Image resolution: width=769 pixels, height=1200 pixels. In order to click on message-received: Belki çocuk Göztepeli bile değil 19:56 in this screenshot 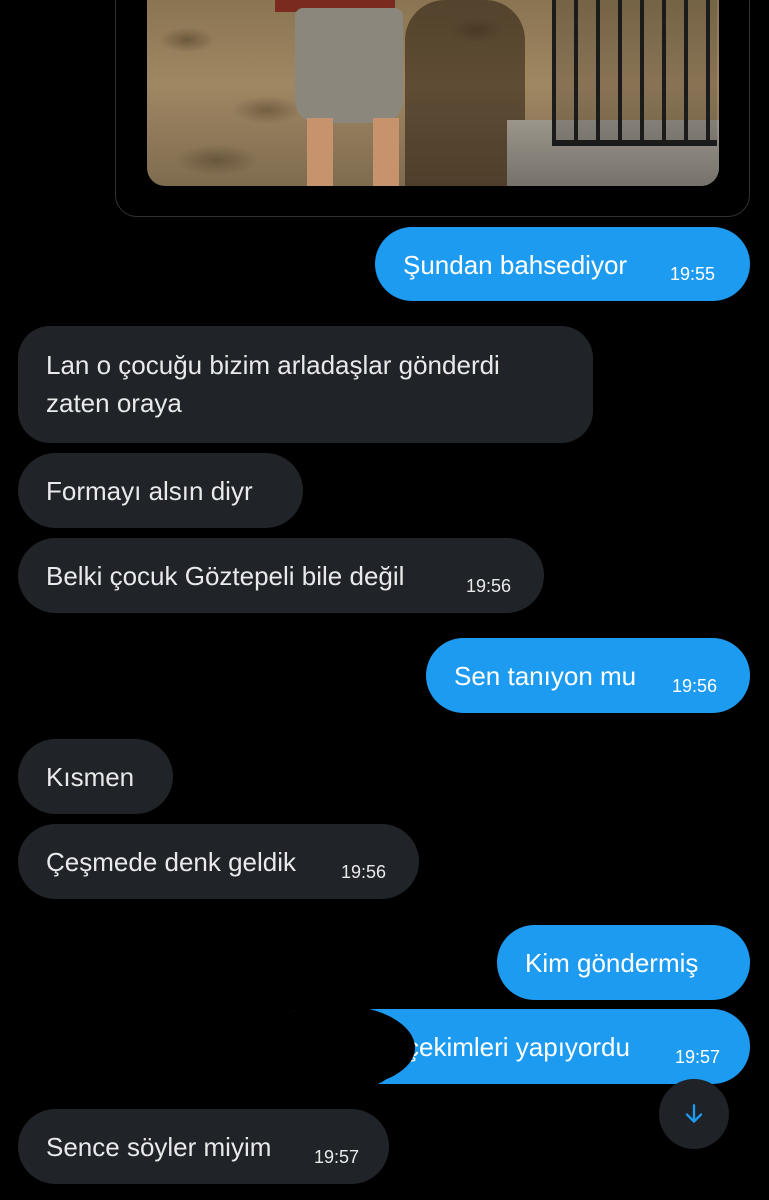, I will do `click(281, 575)`.